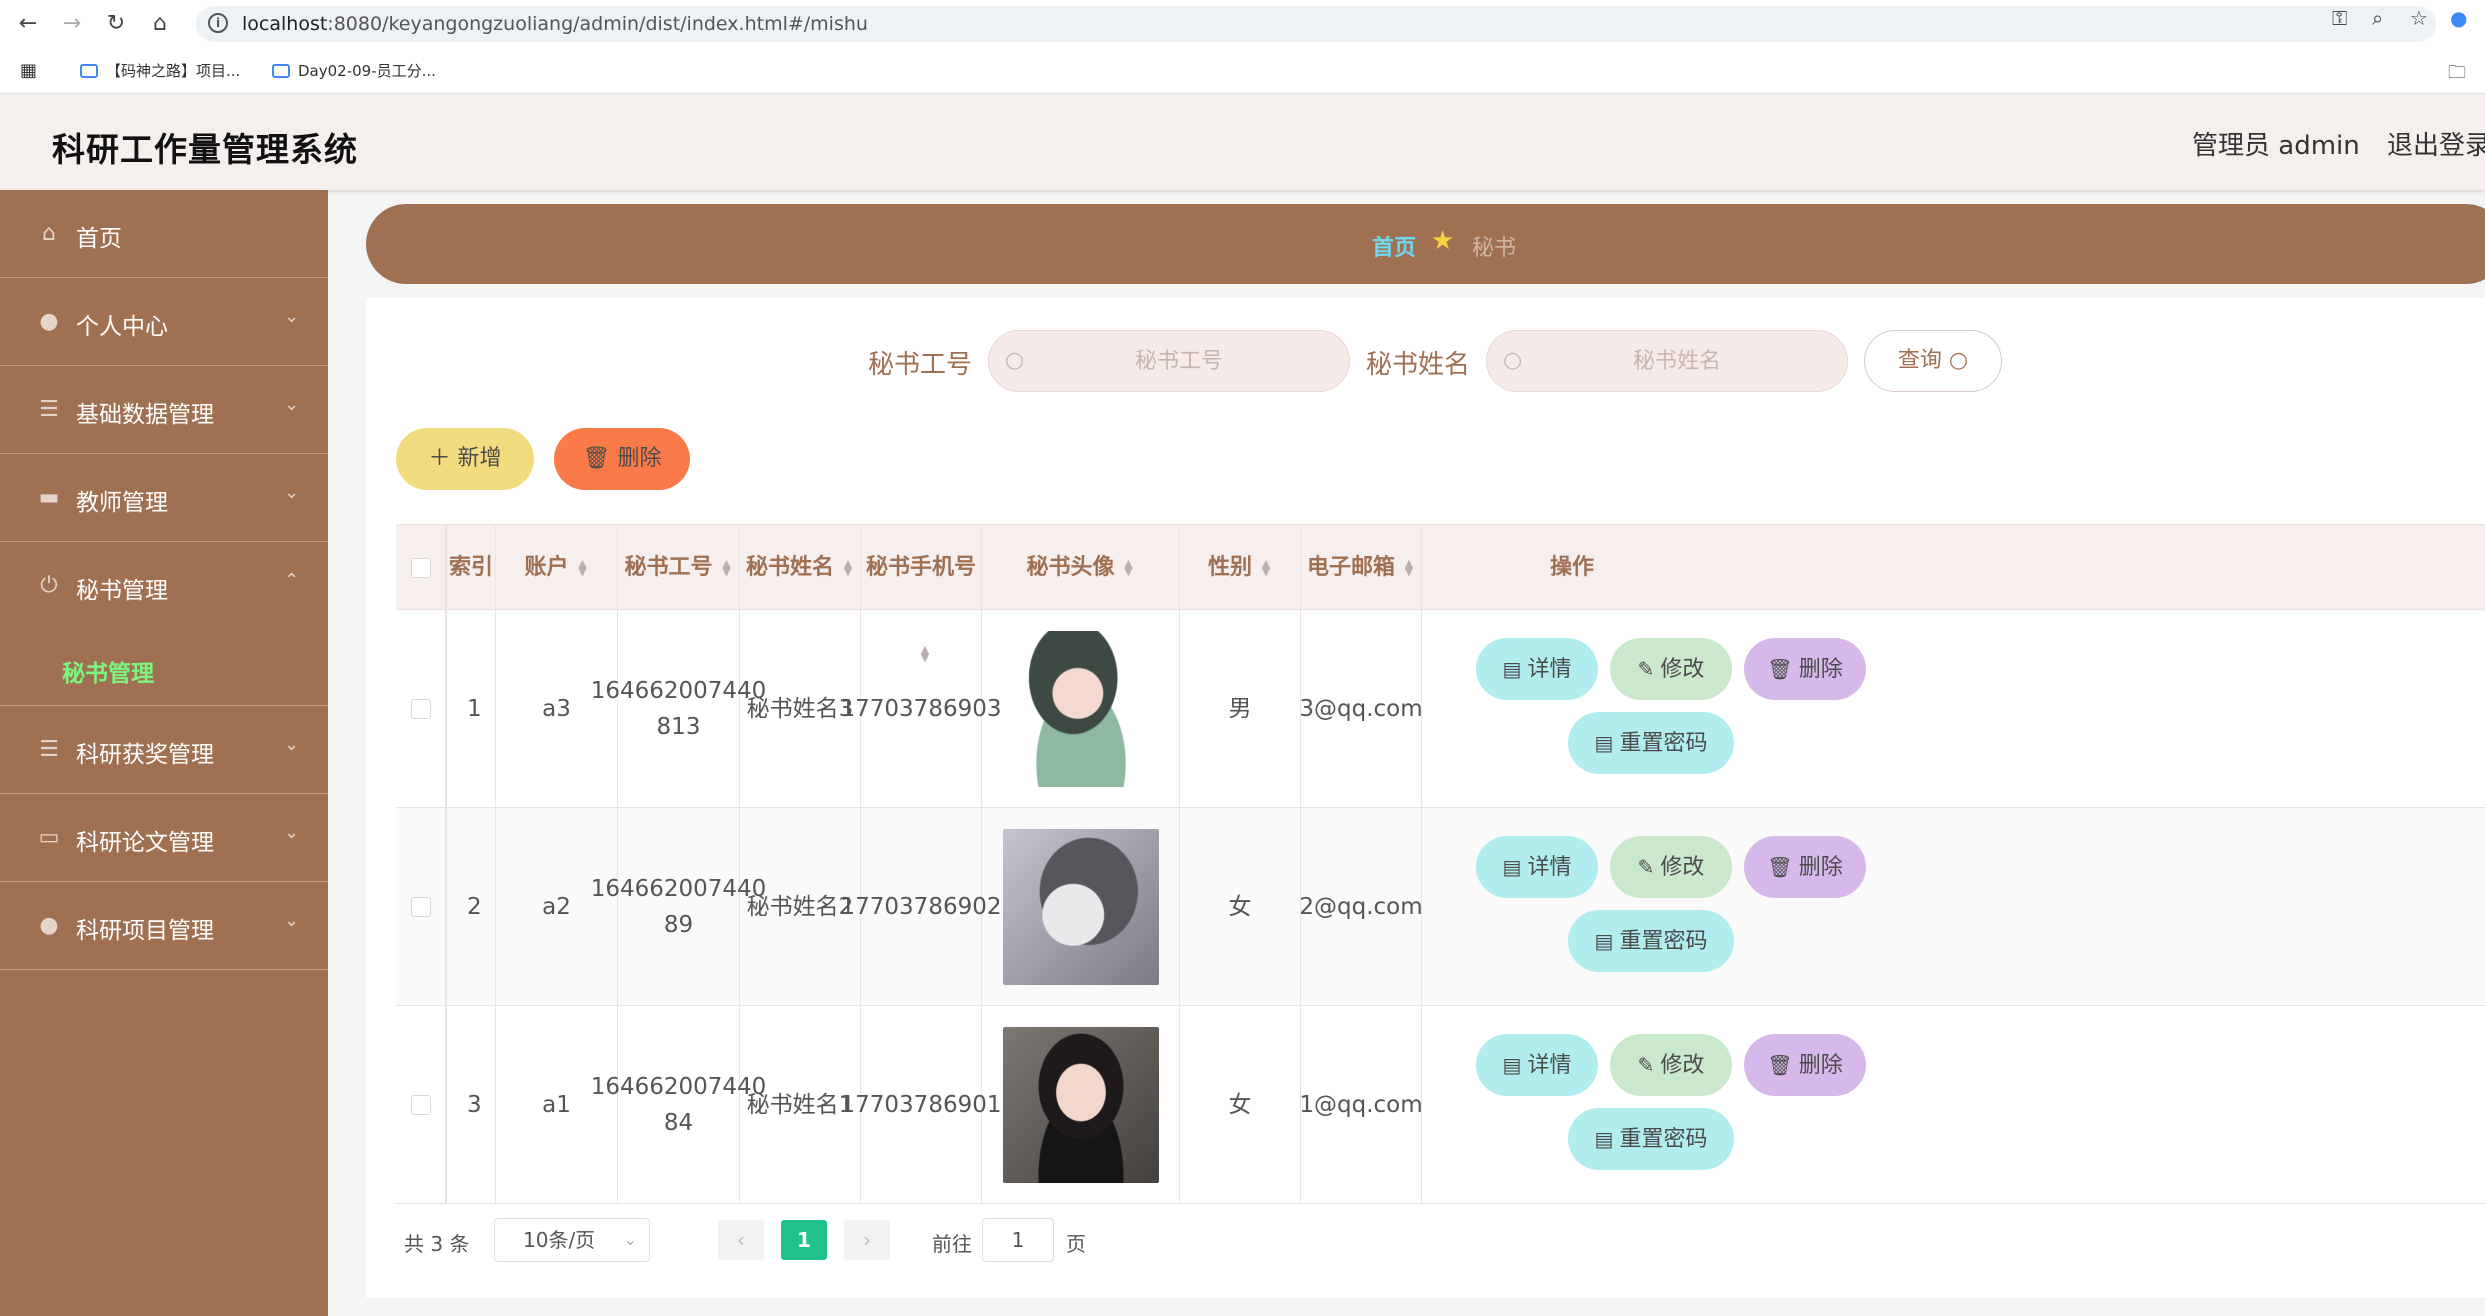  I want to click on header-label: 电子邮箱, so click(1350, 567).